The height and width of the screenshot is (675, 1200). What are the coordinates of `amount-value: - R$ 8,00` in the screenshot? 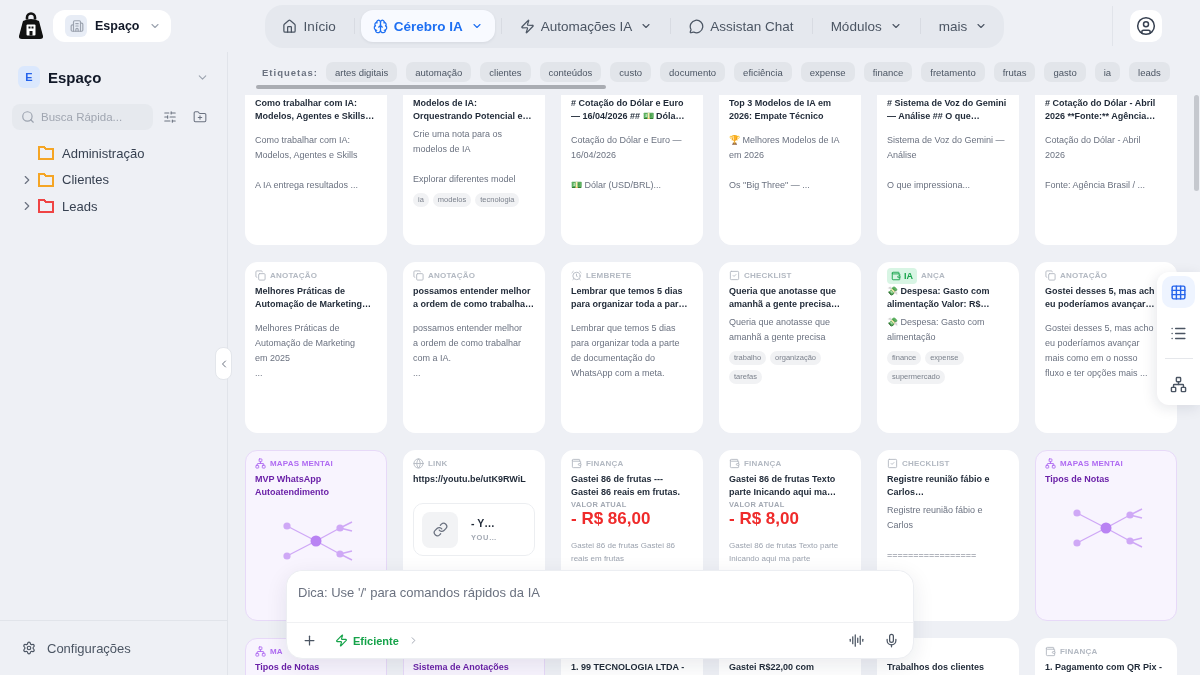 It's located at (764, 519).